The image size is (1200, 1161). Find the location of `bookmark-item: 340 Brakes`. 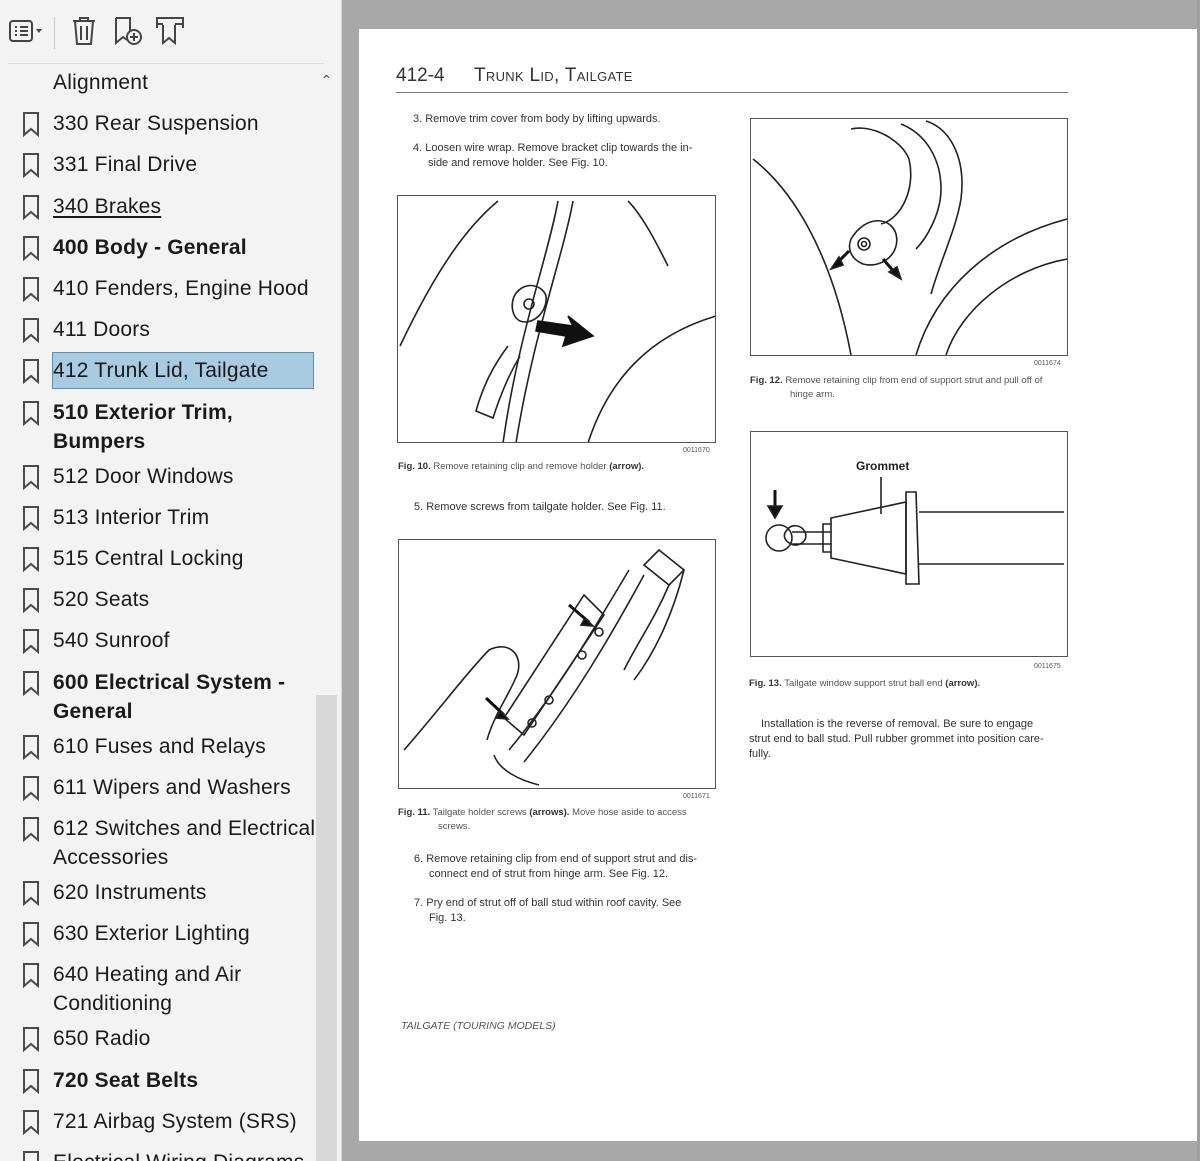

bookmark-item: 340 Brakes is located at coordinates (158, 207).